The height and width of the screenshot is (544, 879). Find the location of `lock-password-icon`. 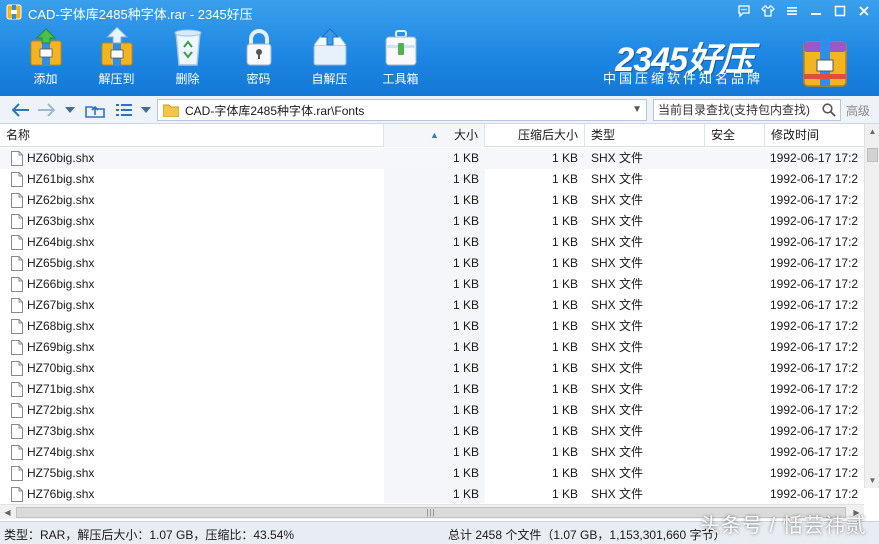

lock-password-icon is located at coordinates (259, 47).